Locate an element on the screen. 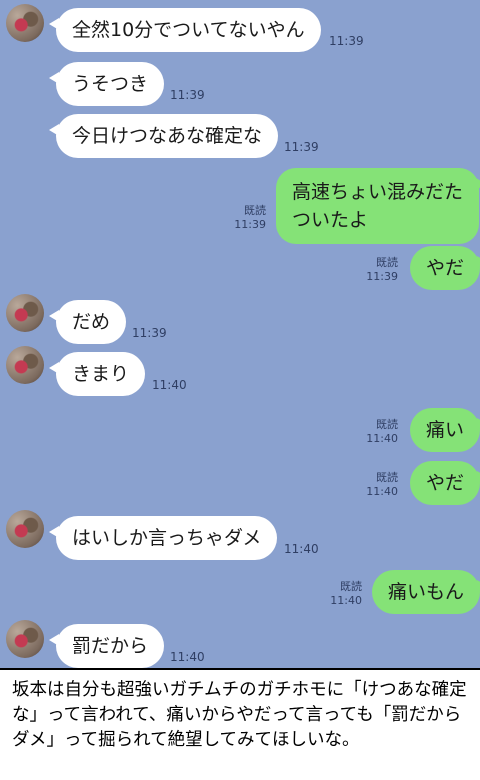 The width and height of the screenshot is (480, 780). message-bubble-incoming: 罰だから is located at coordinates (106, 646).